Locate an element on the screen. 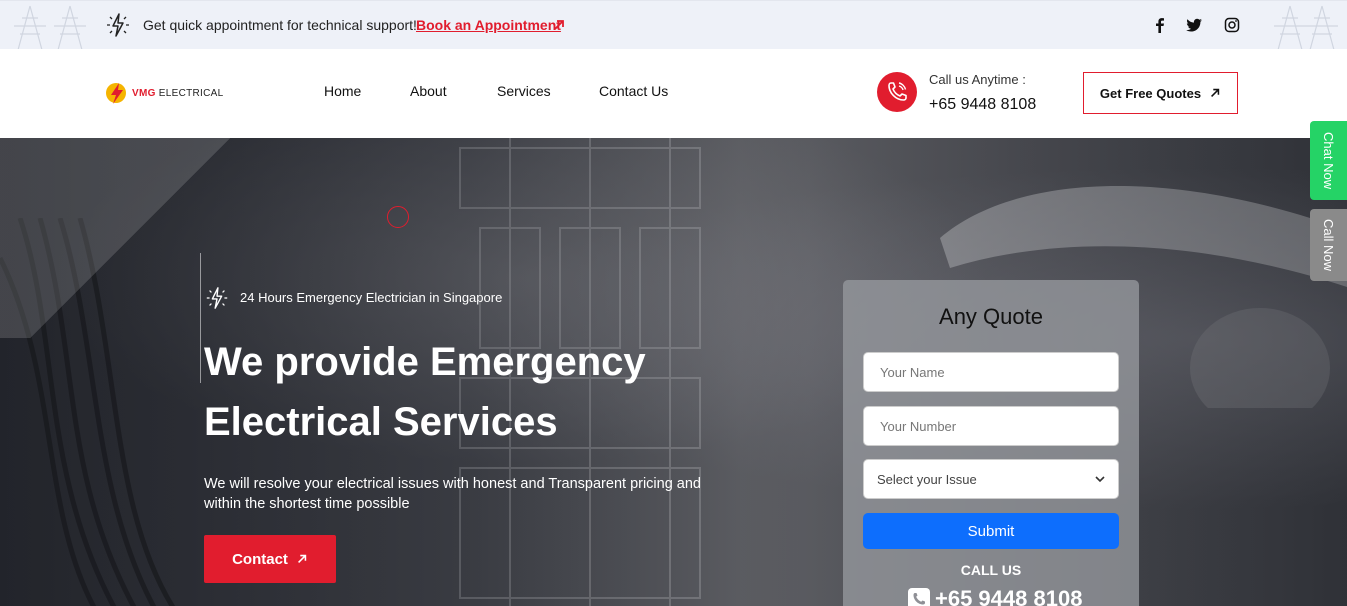  quote-form-title: Any Quote is located at coordinates (991, 316).